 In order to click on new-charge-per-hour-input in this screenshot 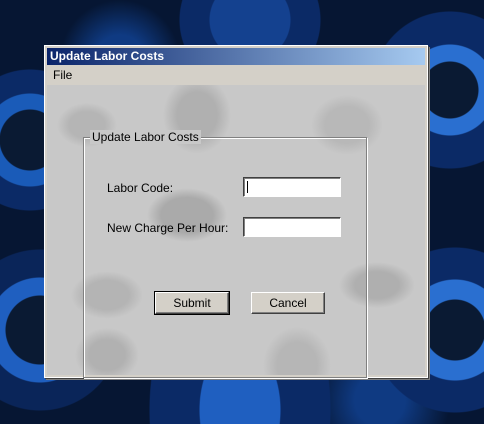, I will do `click(292, 227)`.